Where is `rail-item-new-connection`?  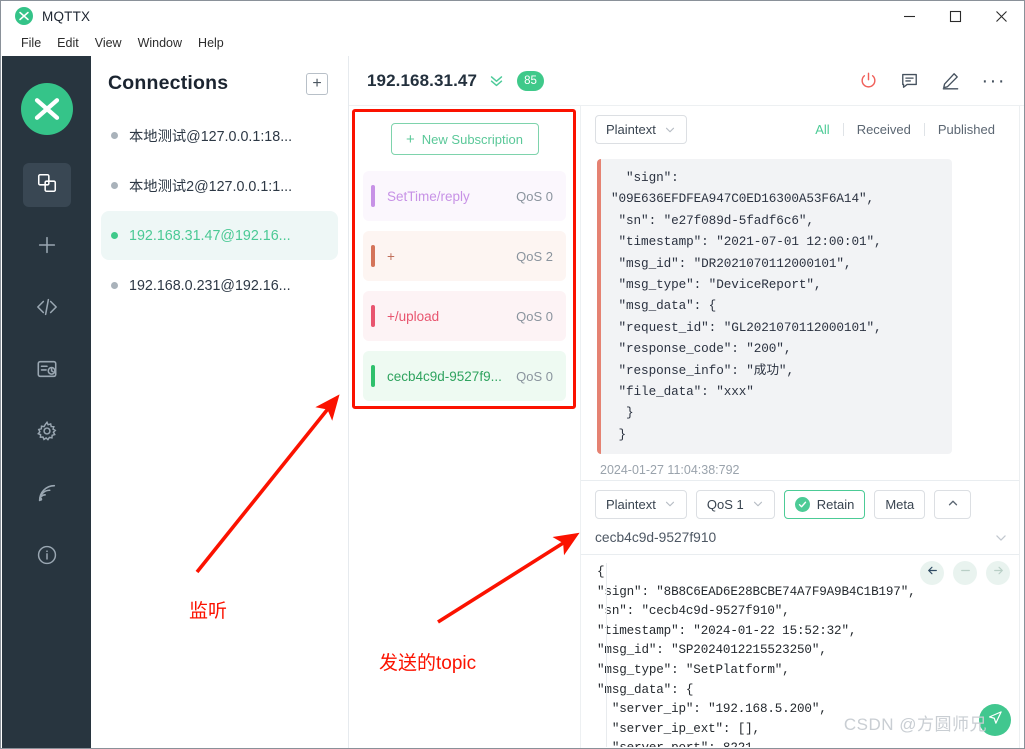 rail-item-new-connection is located at coordinates (47, 247).